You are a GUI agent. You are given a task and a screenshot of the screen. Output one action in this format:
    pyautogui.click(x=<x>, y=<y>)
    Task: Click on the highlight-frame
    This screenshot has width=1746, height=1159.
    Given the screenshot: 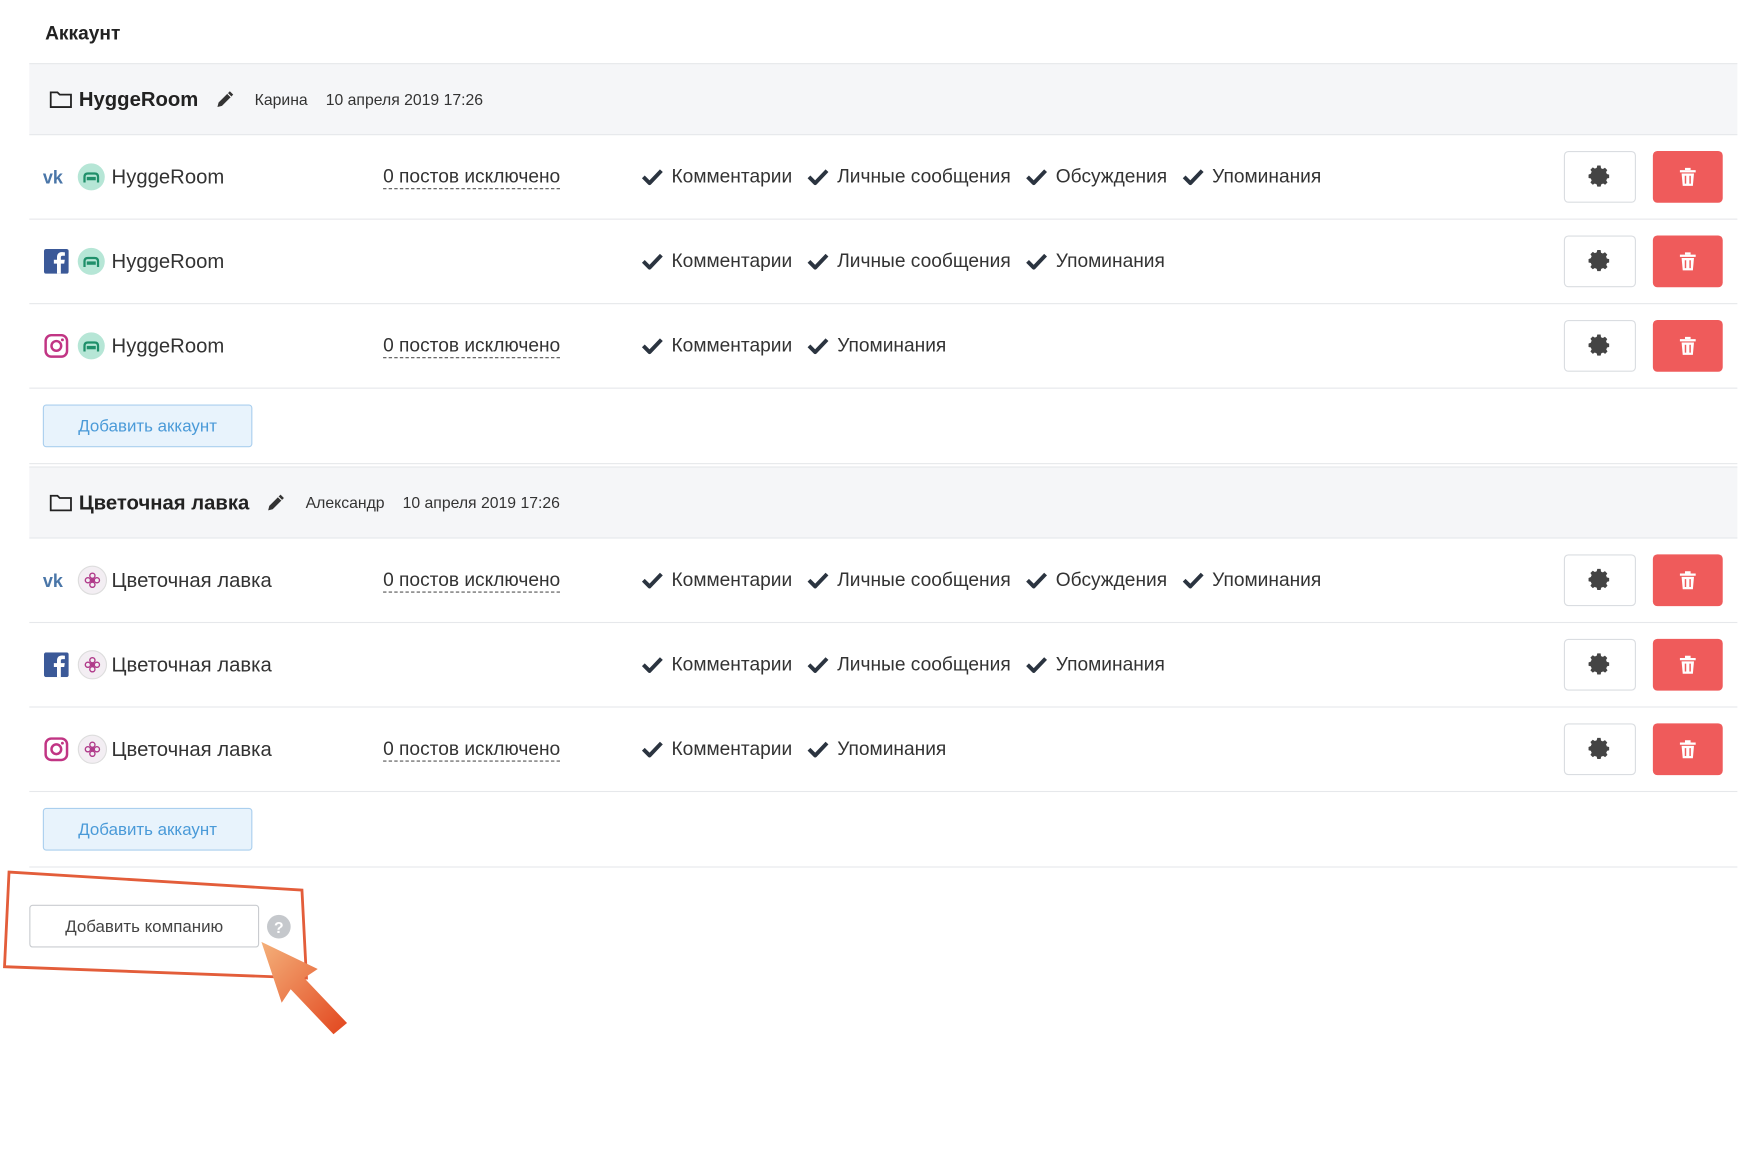 What is the action you would take?
    pyautogui.click(x=155, y=925)
    